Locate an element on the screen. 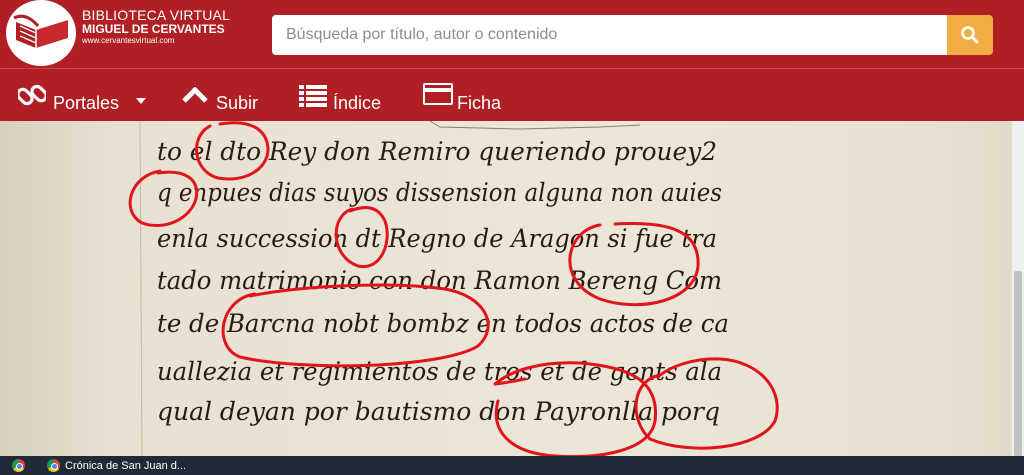 This screenshot has height=475, width=1024. viewer-scrollbar is located at coordinates (1017, 288).